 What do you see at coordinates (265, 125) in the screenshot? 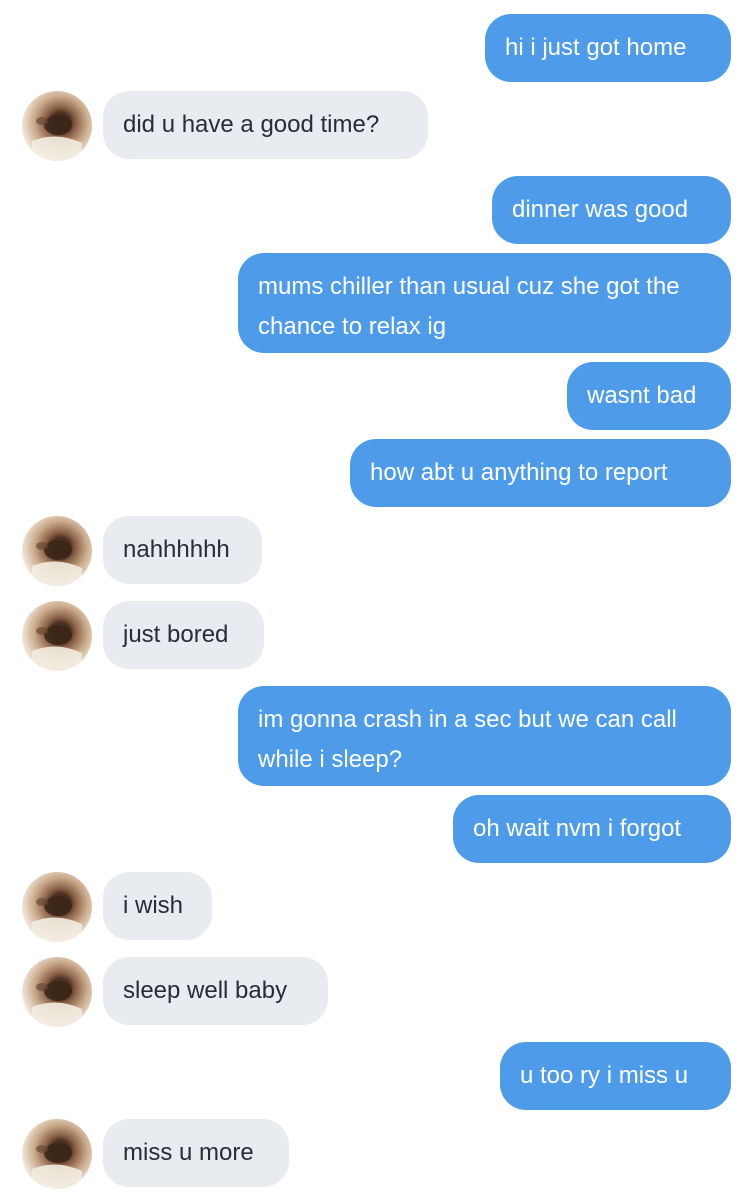
I see `incoming-message: did u have a good time?` at bounding box center [265, 125].